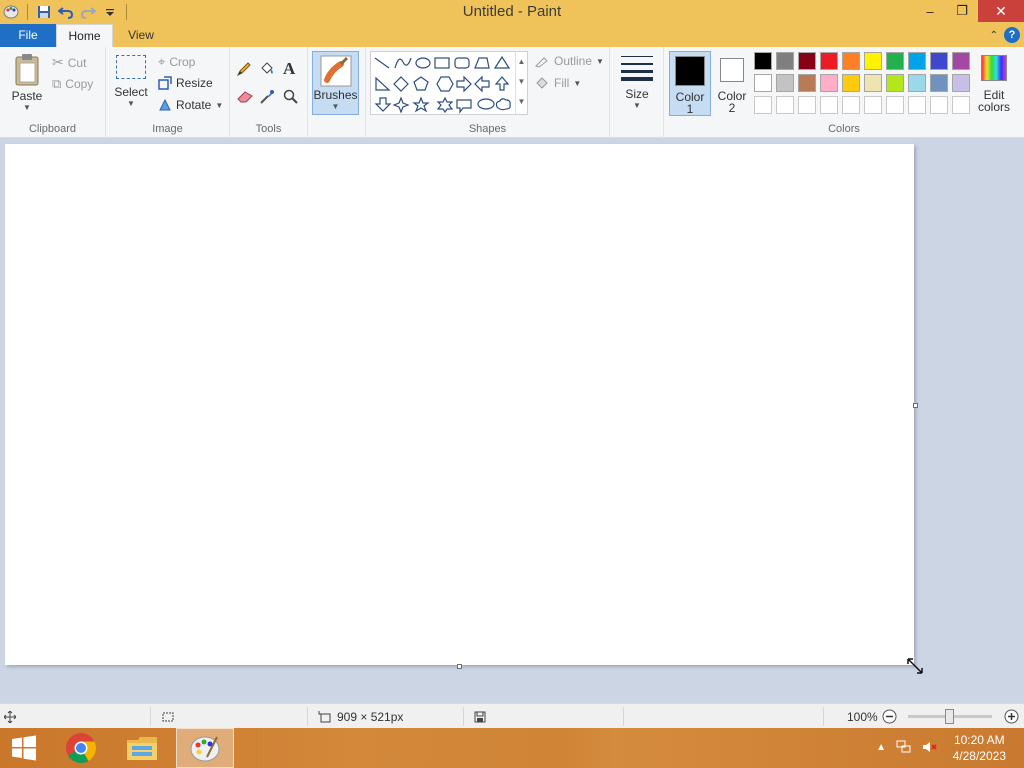  What do you see at coordinates (889, 716) in the screenshot?
I see `zoom-out-button` at bounding box center [889, 716].